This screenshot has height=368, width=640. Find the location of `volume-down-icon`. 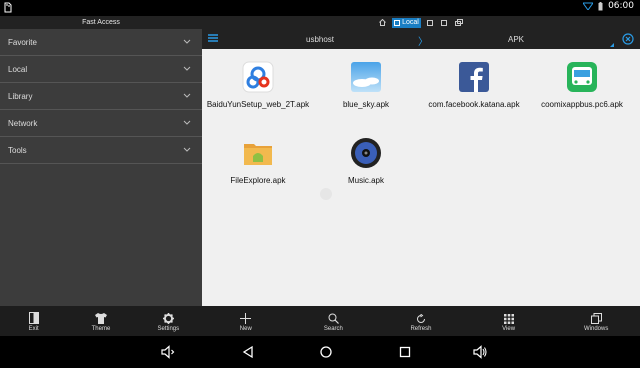

volume-down-icon is located at coordinates (168, 352).